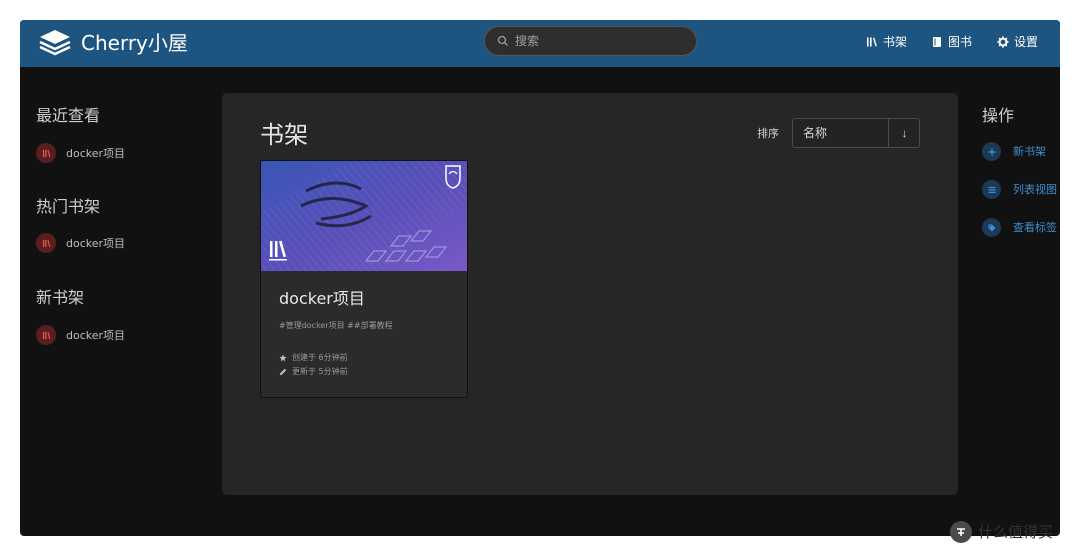  What do you see at coordinates (336, 325) in the screenshot?
I see `shelf-card-tags: #管理docker项目 ##部署教程` at bounding box center [336, 325].